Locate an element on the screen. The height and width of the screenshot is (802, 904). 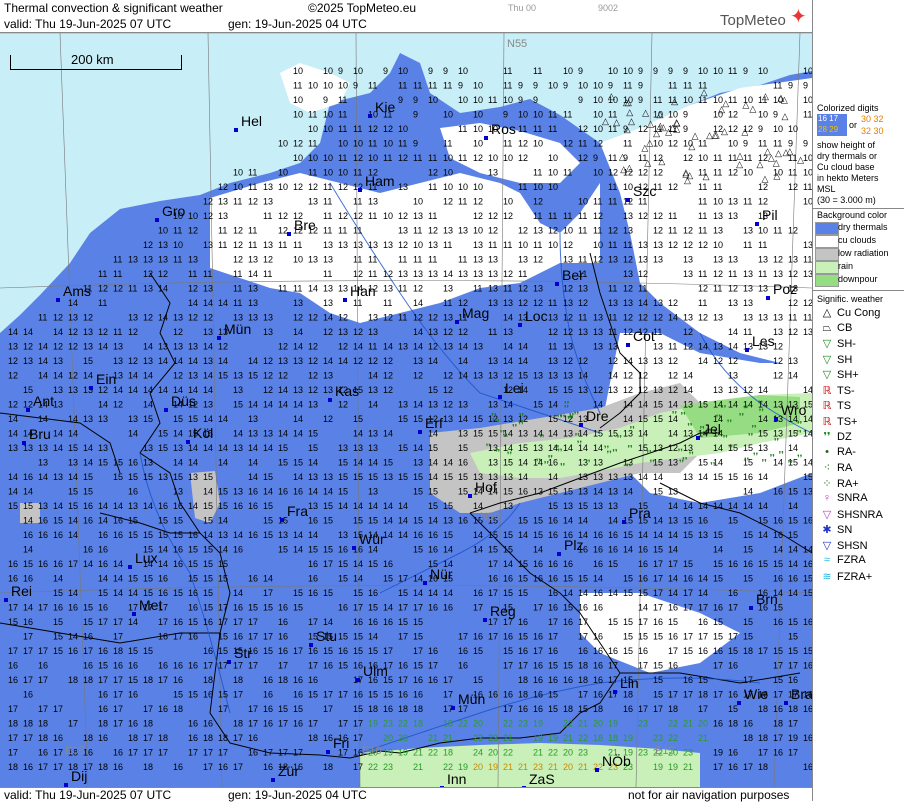
city-label: Erf is located at coordinates (430, 424).